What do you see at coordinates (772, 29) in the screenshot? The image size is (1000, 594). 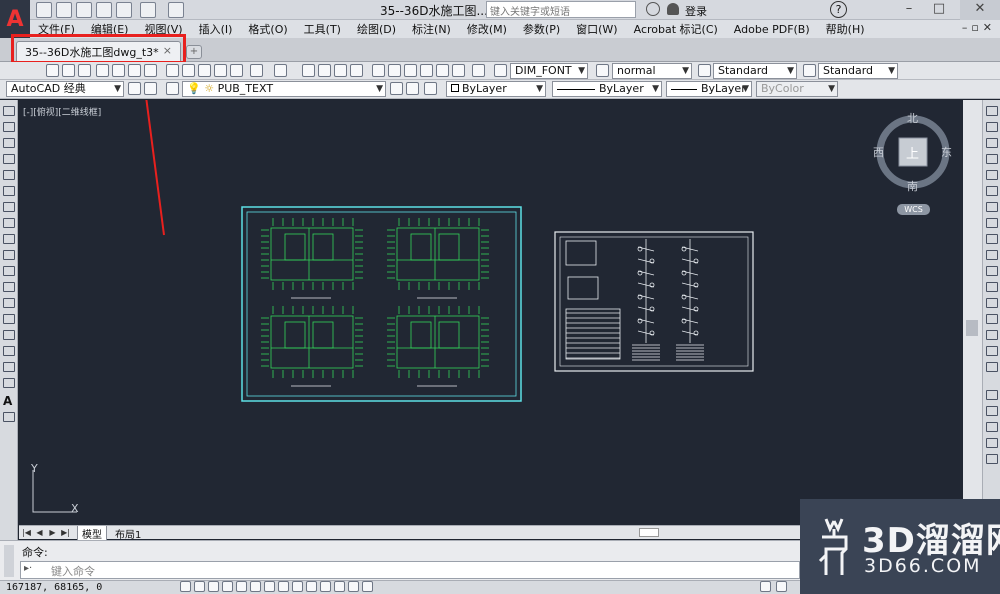 I see `menu-adobe-pdf: Adobe PDF(B)` at bounding box center [772, 29].